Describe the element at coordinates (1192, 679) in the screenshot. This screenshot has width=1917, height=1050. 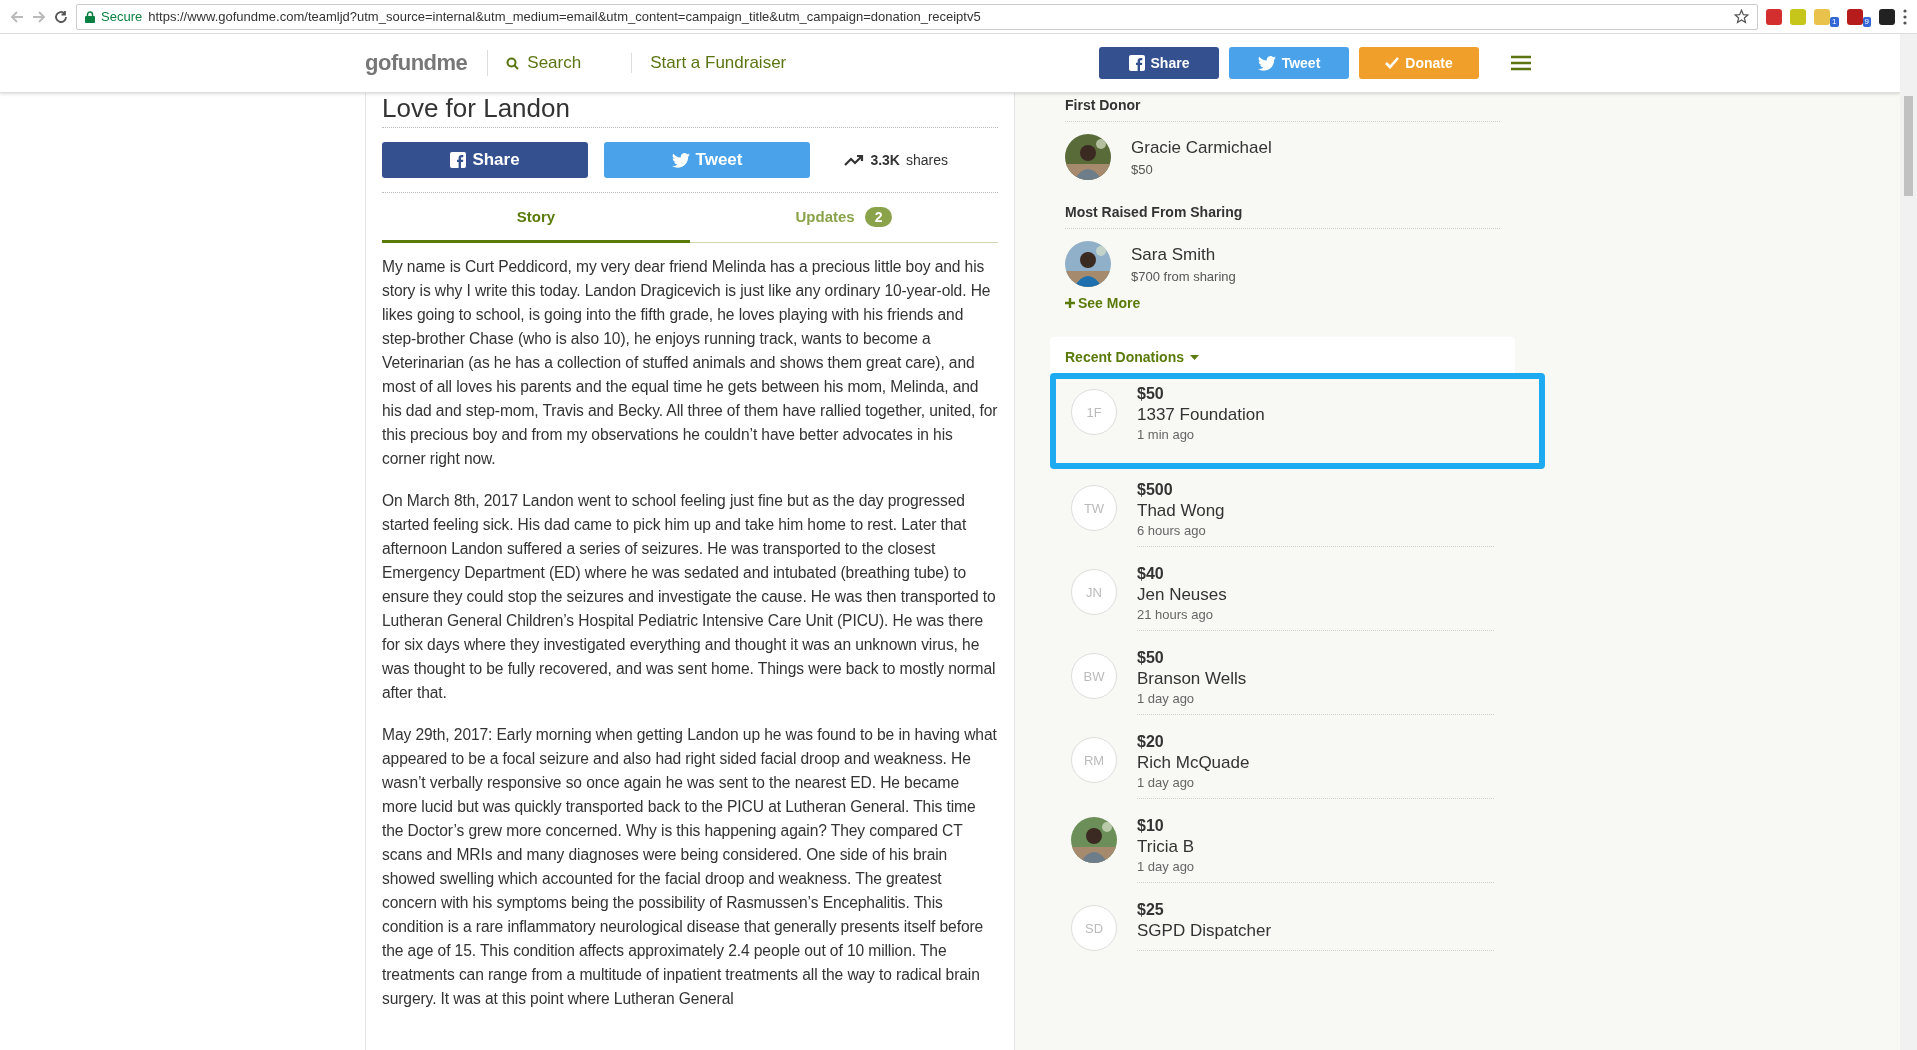
I see `donor-name: Branson Wells` at that location.